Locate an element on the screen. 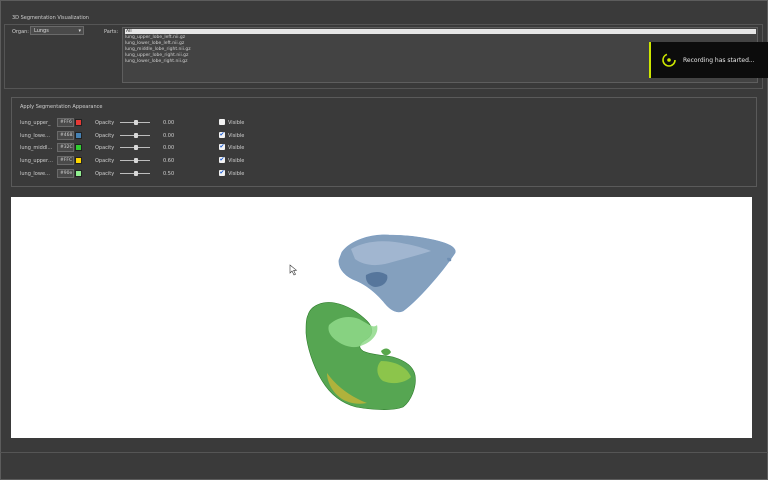 The height and width of the screenshot is (480, 768). parts-item: lung_middle_lobe_right.nii.gz is located at coordinates (158, 49).